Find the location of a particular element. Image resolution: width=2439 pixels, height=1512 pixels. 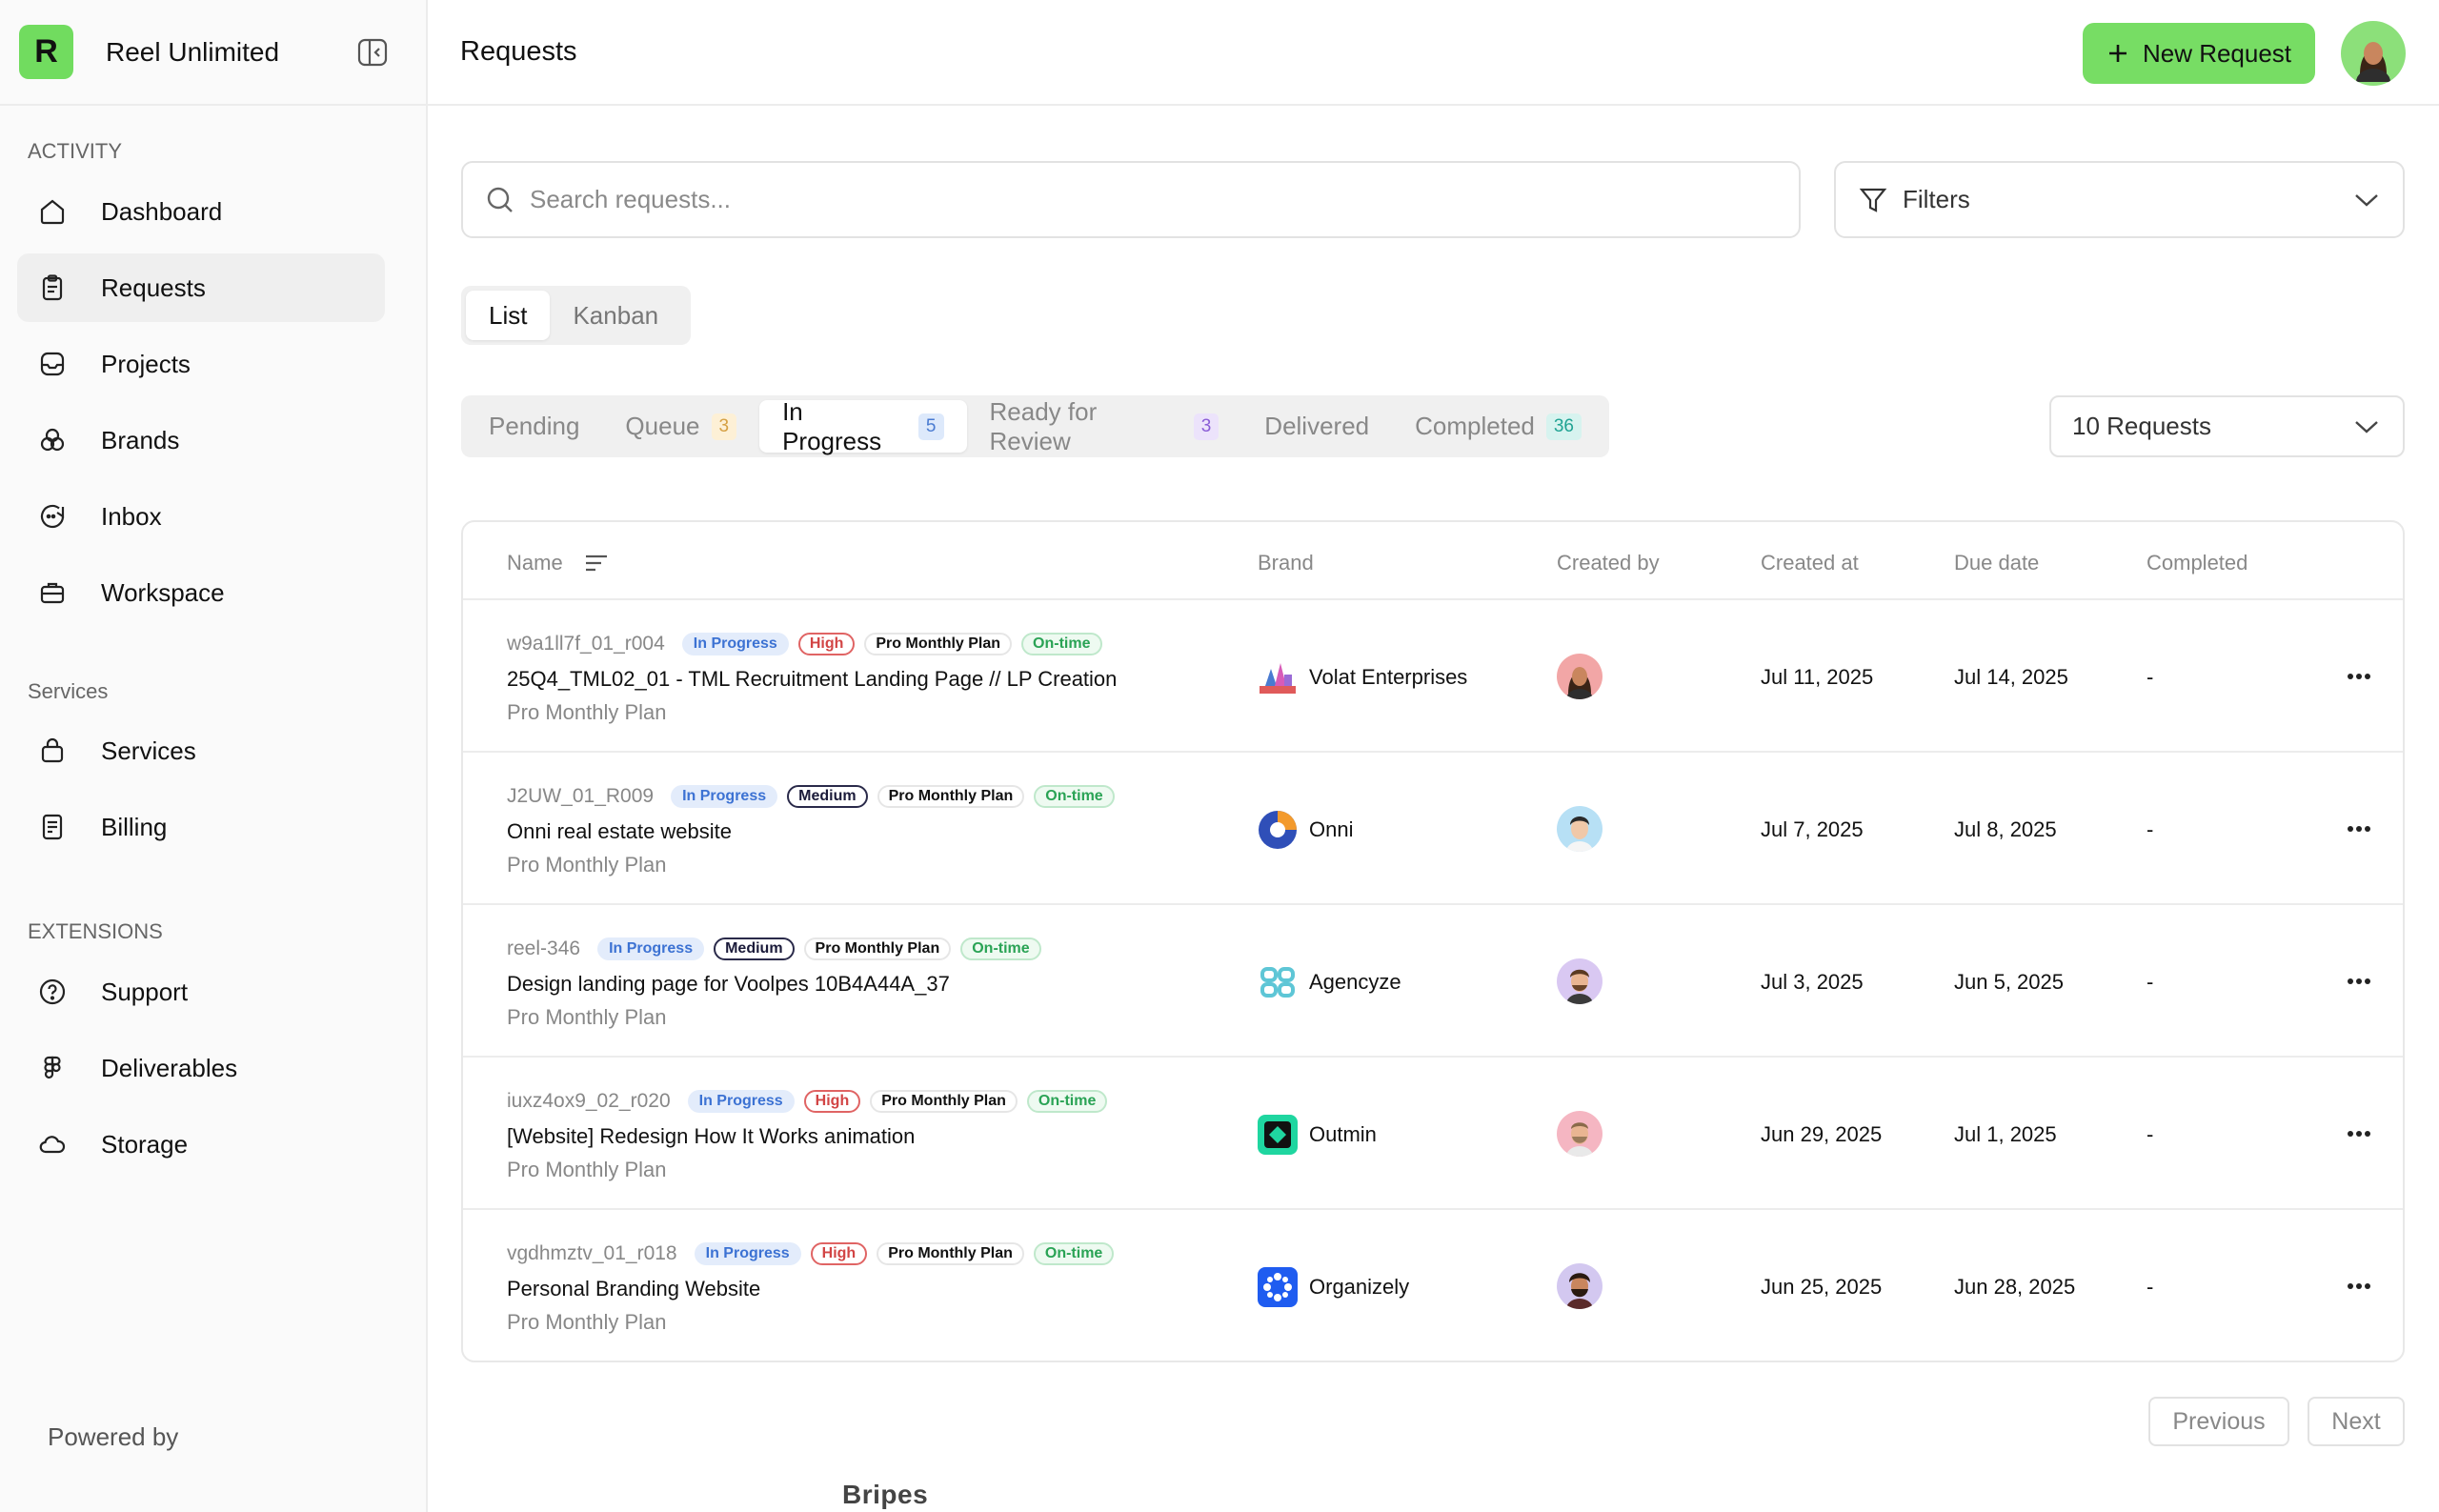

next-page-button: Next is located at coordinates (2356, 1421).